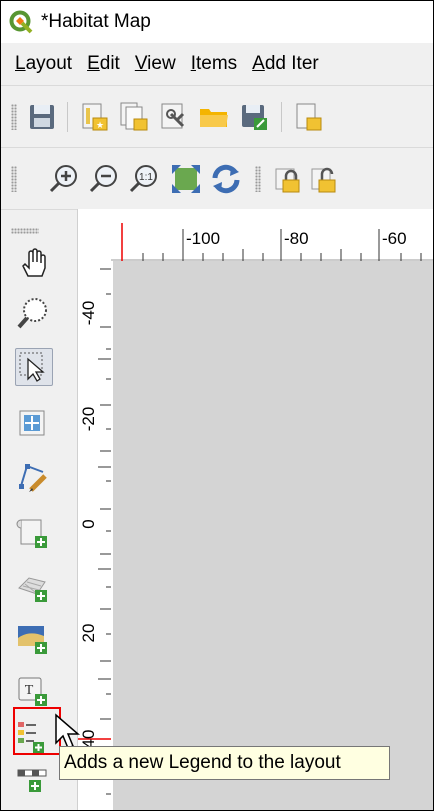 This screenshot has width=434, height=811. I want to click on select-move-icon, so click(34, 367).